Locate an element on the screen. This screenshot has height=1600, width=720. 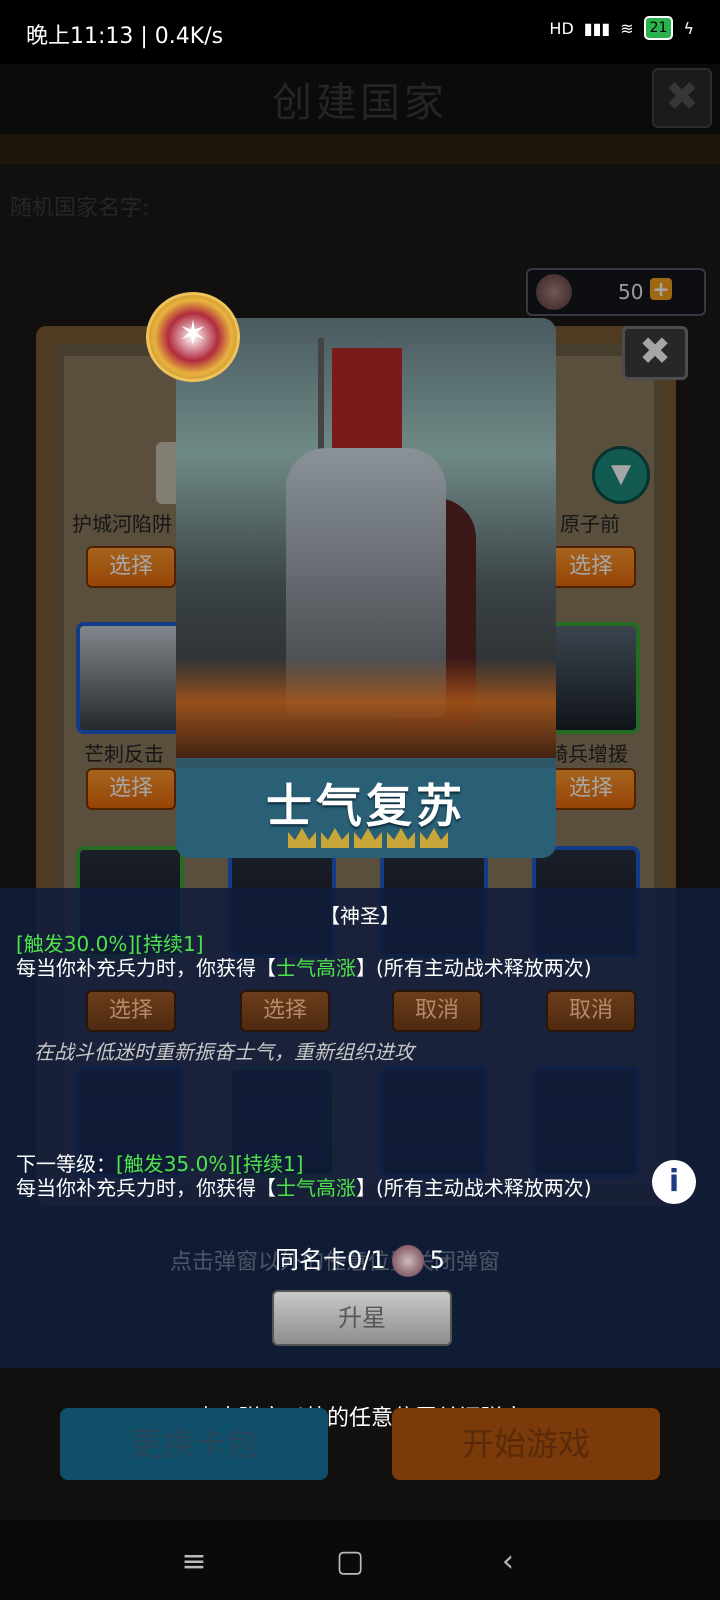
change-pack-button: 更换卡包 is located at coordinates (194, 1444).